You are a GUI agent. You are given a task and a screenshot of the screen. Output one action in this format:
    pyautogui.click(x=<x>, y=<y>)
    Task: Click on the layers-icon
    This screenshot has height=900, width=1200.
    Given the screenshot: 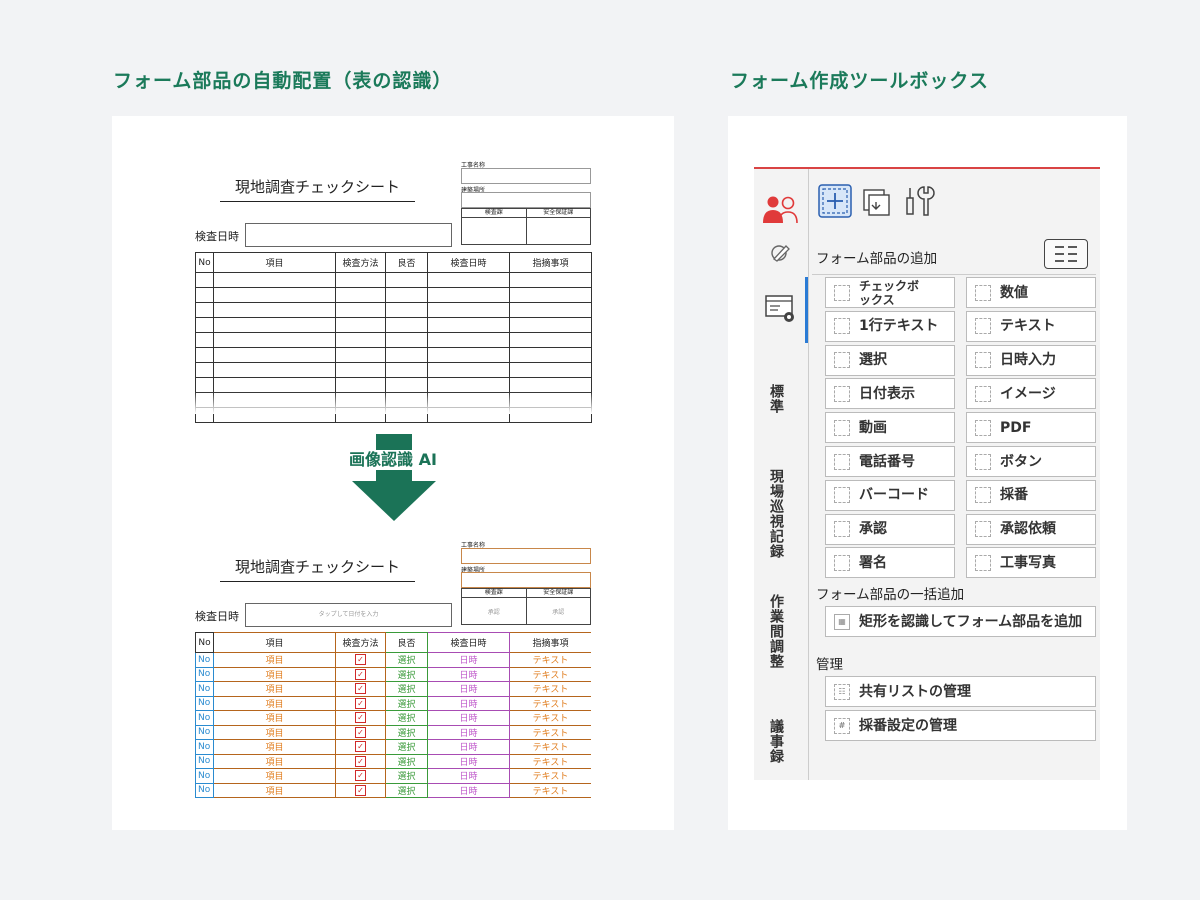 What is the action you would take?
    pyautogui.click(x=877, y=201)
    